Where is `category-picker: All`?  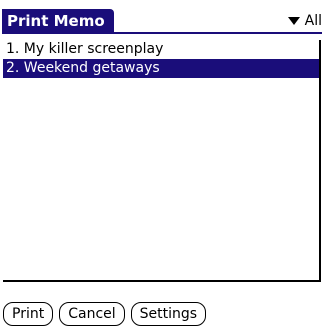 category-picker: All is located at coordinates (304, 21).